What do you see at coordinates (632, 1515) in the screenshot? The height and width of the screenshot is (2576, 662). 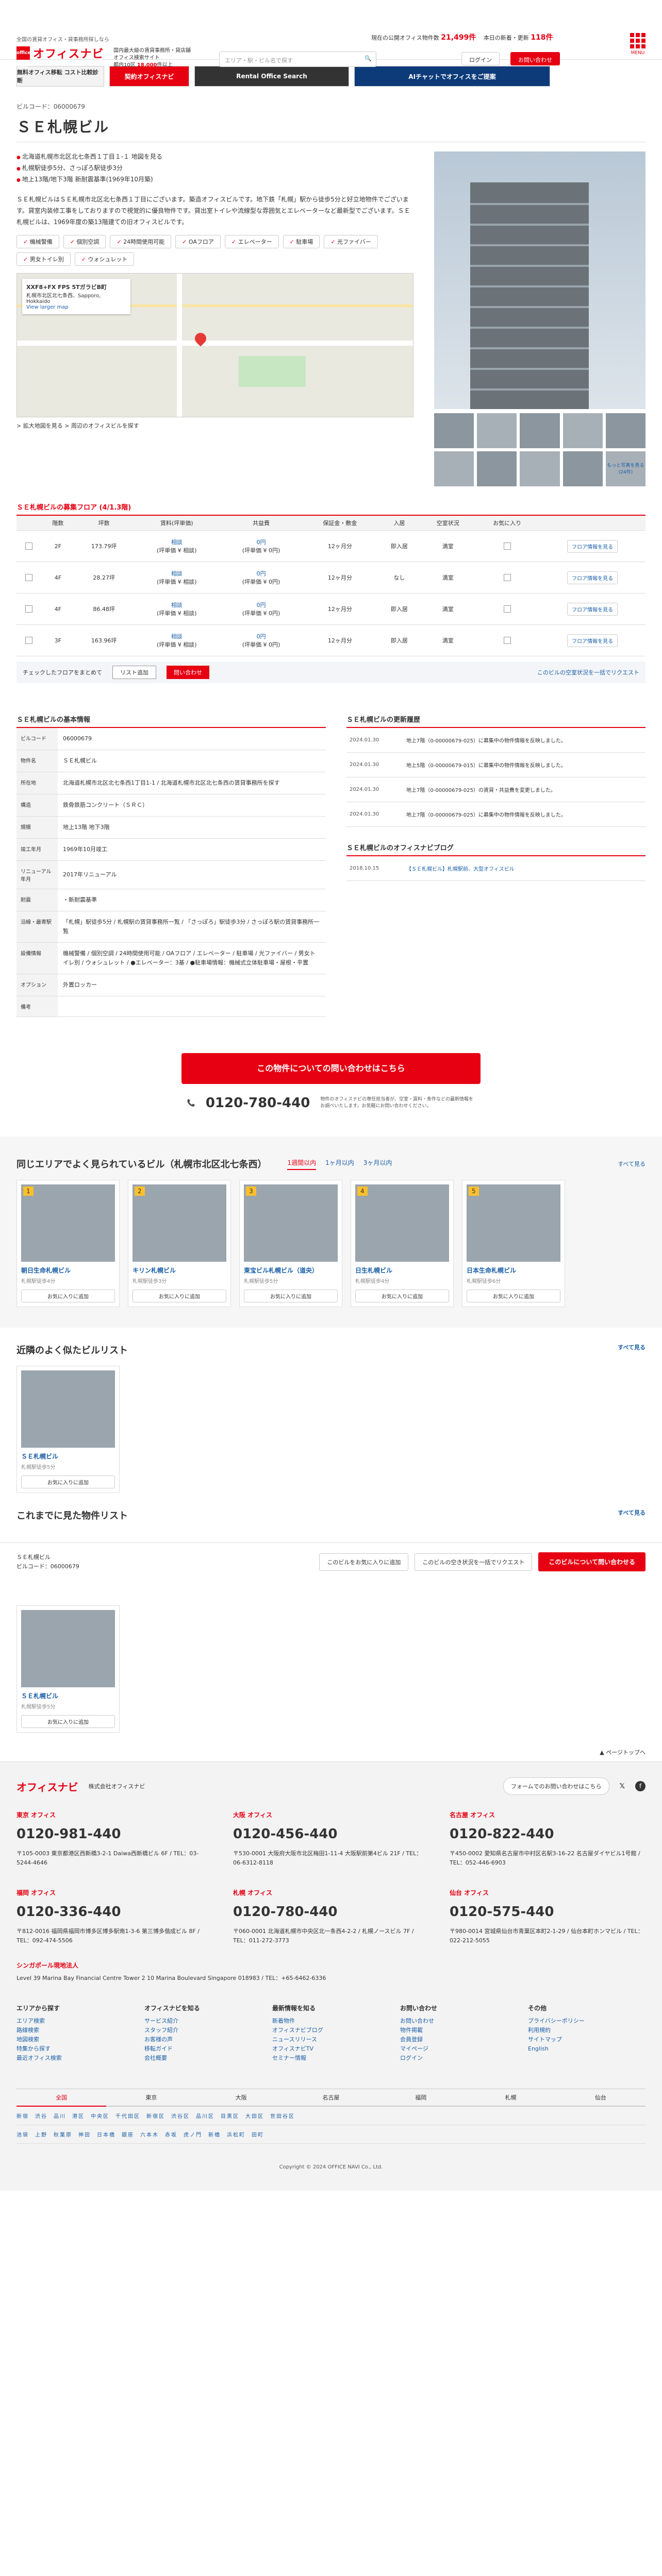 I see `history-see-all-link: すべて見る` at bounding box center [632, 1515].